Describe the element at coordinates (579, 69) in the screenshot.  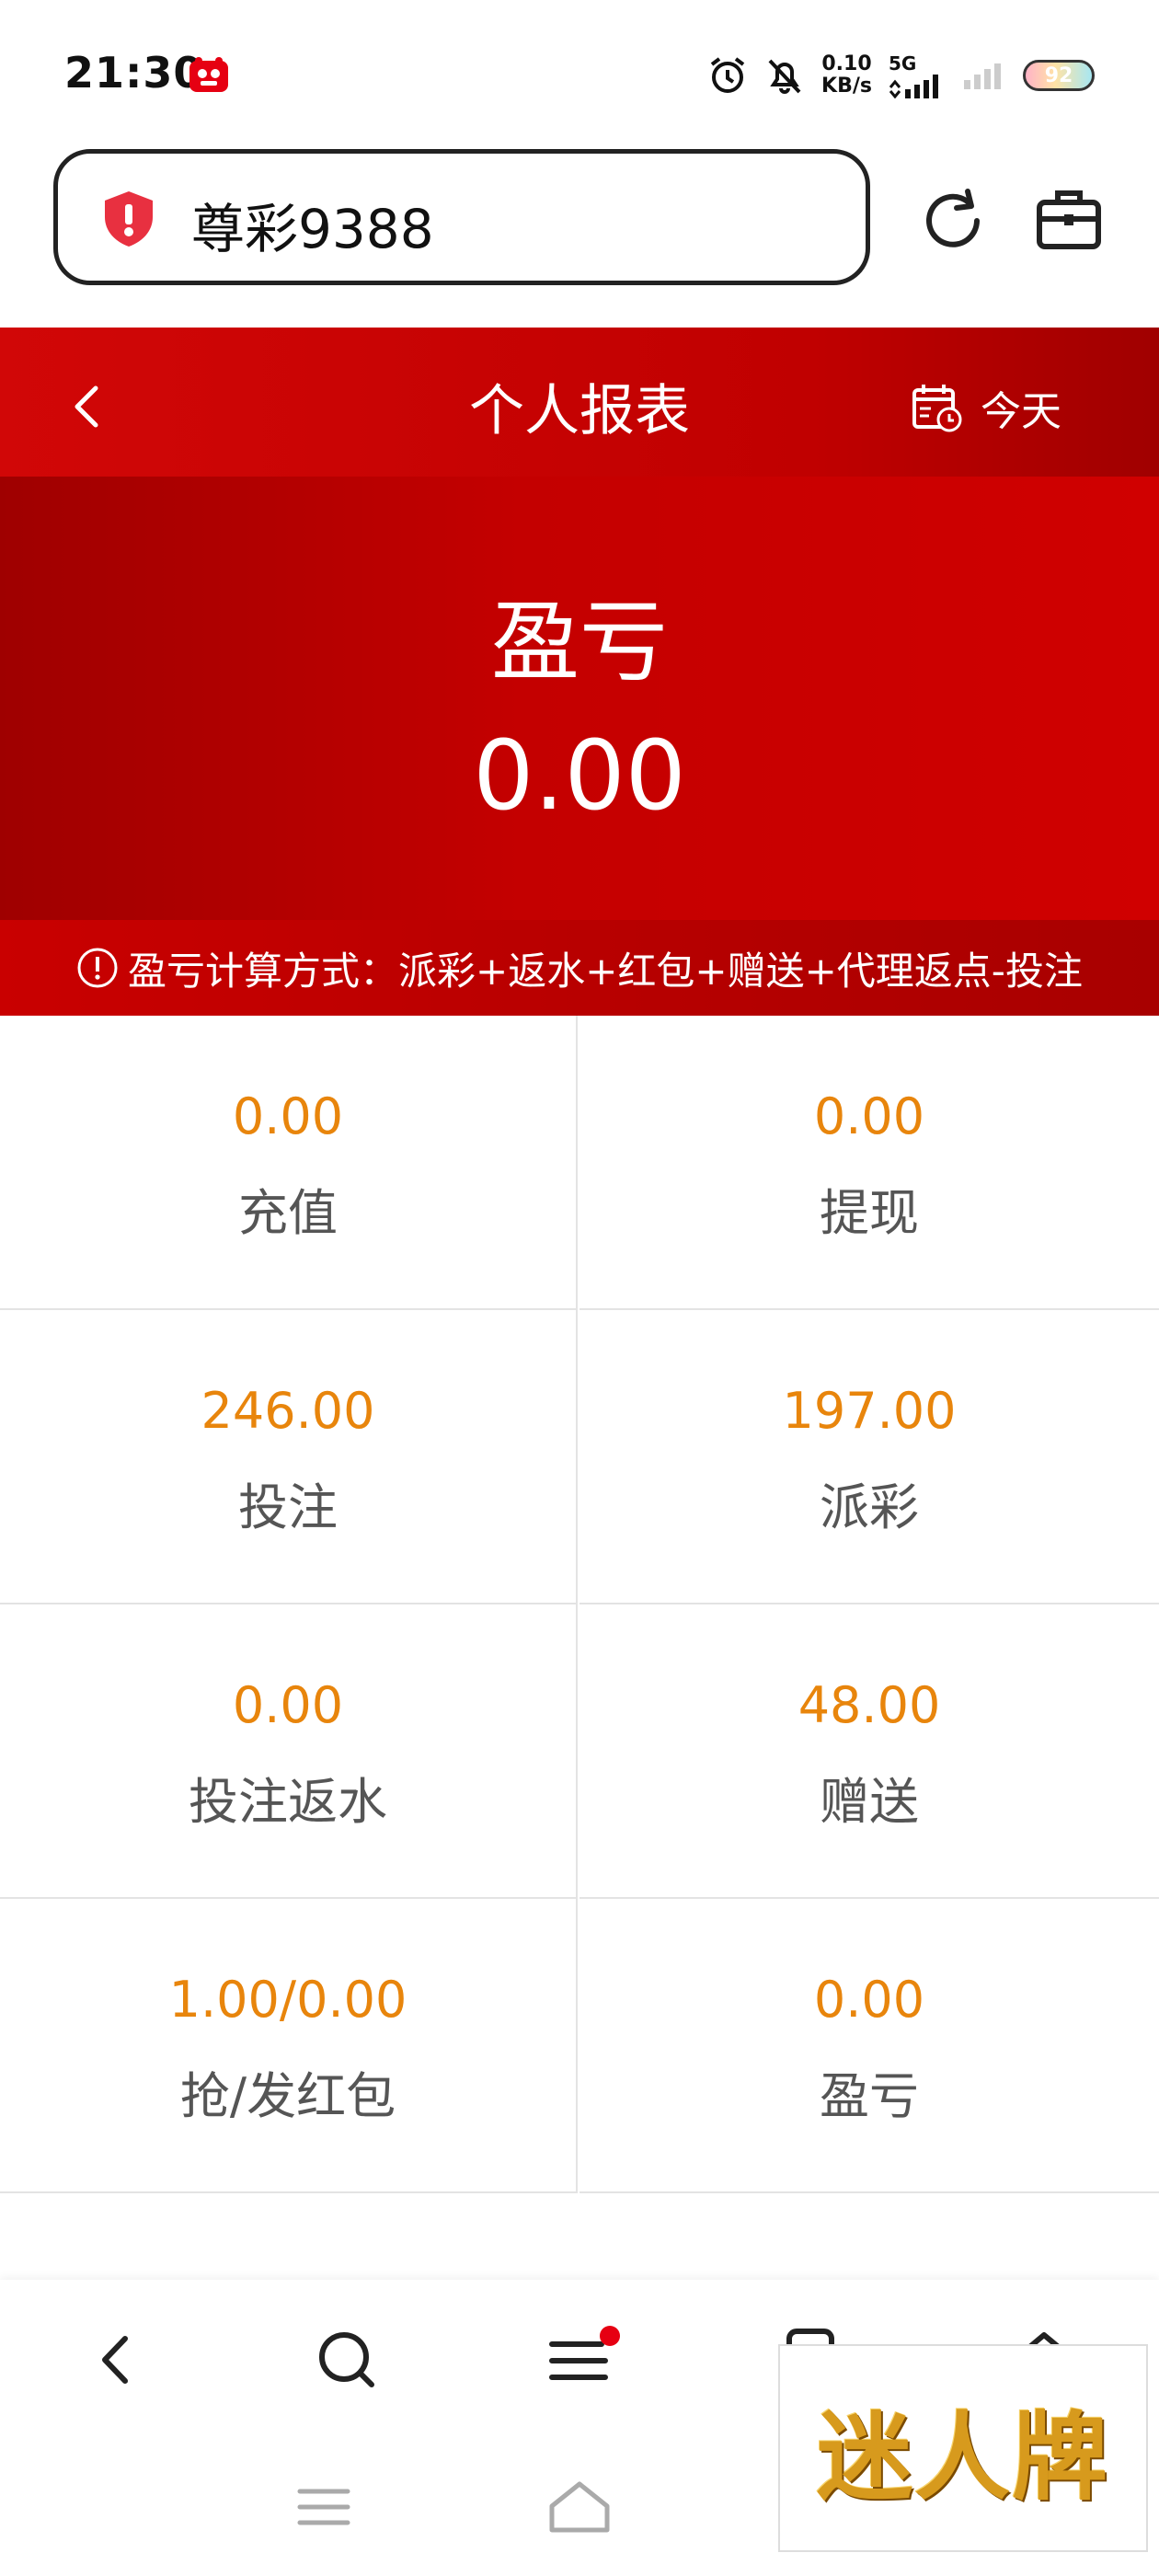
I see `status-bar: 21:30 0.10 KB/s 5G 92` at that location.